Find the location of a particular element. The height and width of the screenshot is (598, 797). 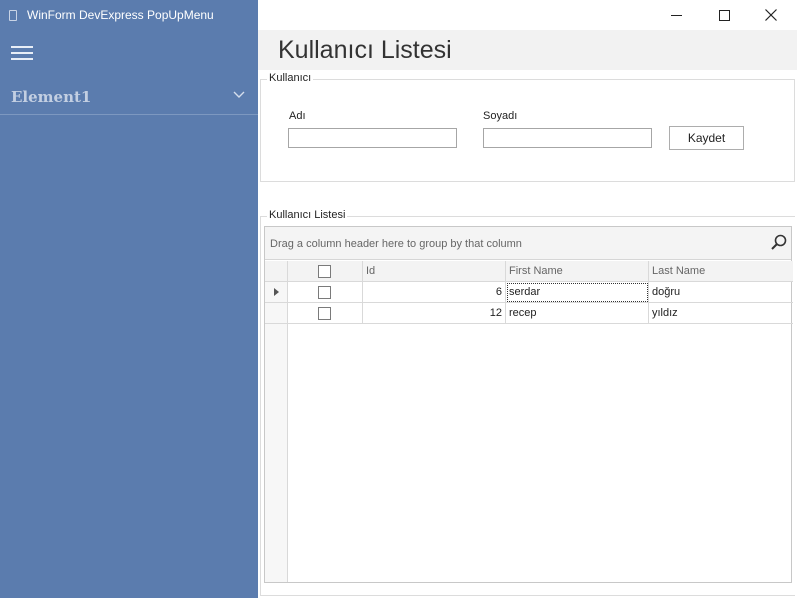

cell-id: 6 is located at coordinates (434, 292).